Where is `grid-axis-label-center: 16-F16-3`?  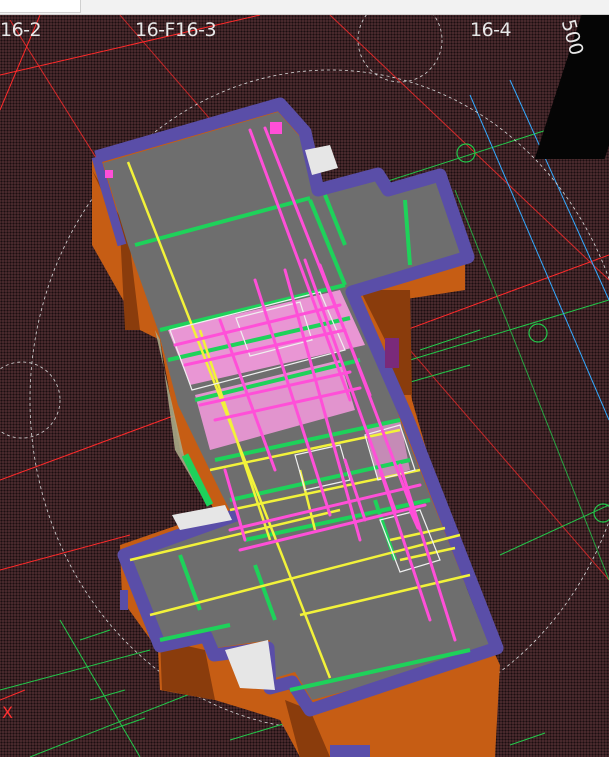 grid-axis-label-center: 16-F16-3 is located at coordinates (176, 30).